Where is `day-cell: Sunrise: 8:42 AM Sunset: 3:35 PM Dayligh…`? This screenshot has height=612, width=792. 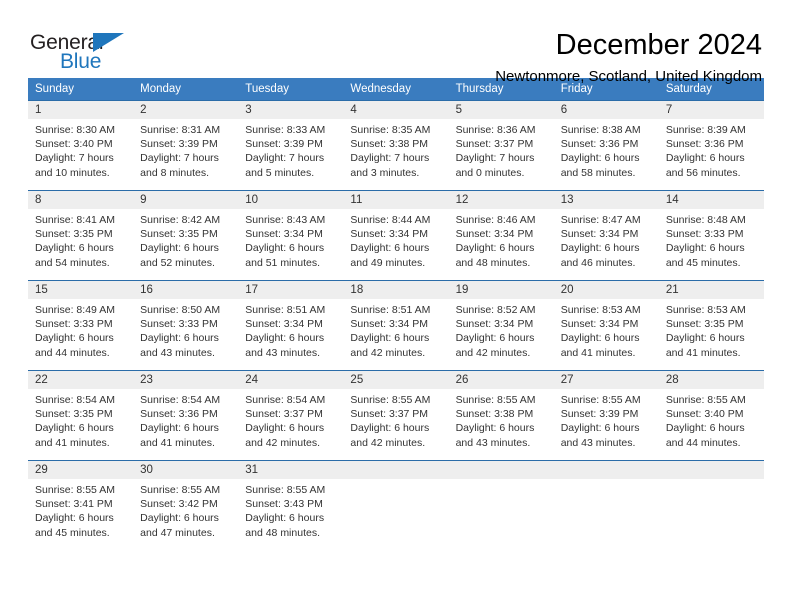
day-cell: Sunrise: 8:42 AM Sunset: 3:35 PM Dayligh… is located at coordinates (185, 244).